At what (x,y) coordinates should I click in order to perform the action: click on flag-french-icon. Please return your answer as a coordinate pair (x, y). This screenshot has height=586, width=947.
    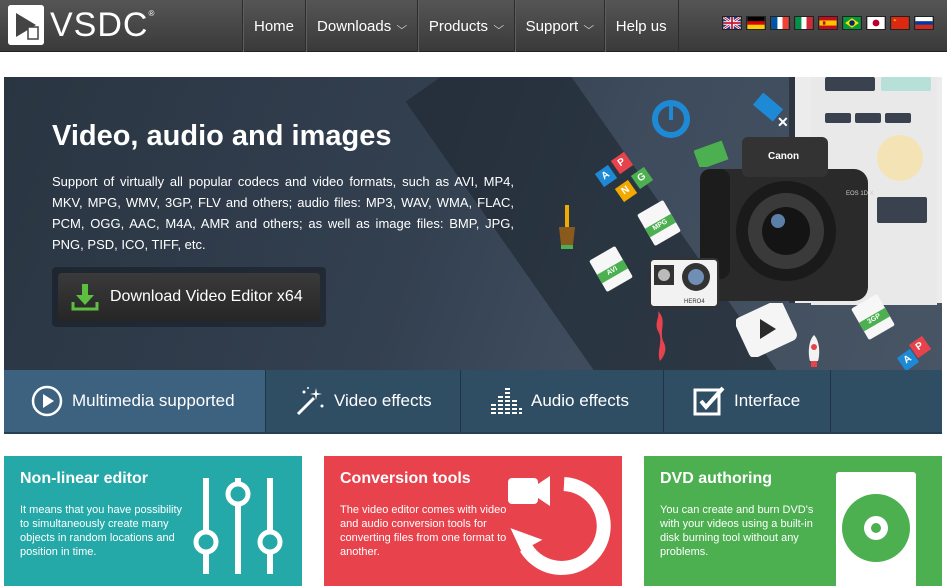
    Looking at the image, I should click on (780, 23).